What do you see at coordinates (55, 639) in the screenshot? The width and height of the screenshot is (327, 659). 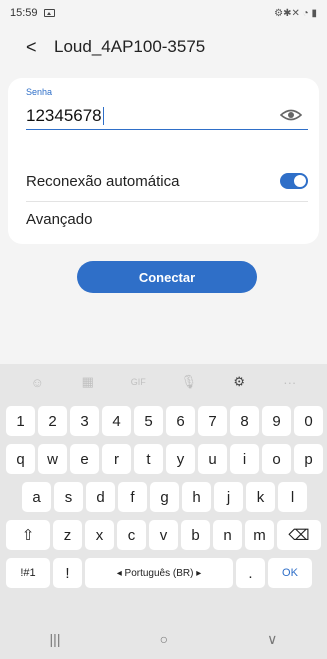 I see `recent-apps-icon: |||` at bounding box center [55, 639].